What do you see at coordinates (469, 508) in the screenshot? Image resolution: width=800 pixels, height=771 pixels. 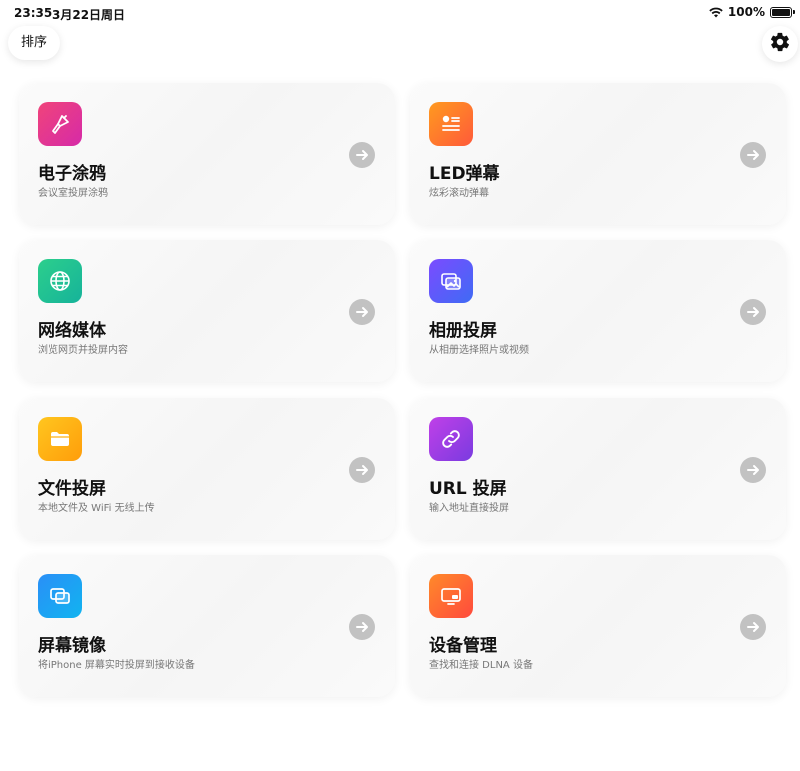 I see `card-subtitle: 输入地址直接投屏` at bounding box center [469, 508].